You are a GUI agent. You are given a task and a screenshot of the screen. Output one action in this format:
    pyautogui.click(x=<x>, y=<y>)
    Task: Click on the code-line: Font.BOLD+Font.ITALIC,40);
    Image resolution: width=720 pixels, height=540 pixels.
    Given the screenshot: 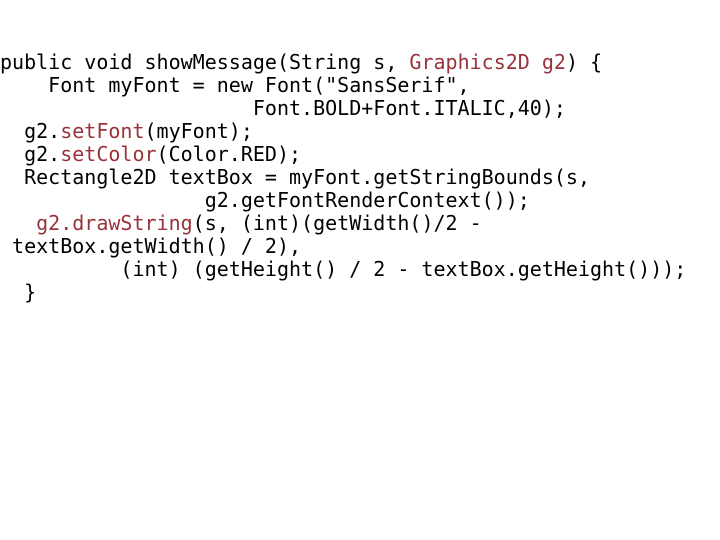 What is the action you would take?
    pyautogui.click(x=360, y=108)
    